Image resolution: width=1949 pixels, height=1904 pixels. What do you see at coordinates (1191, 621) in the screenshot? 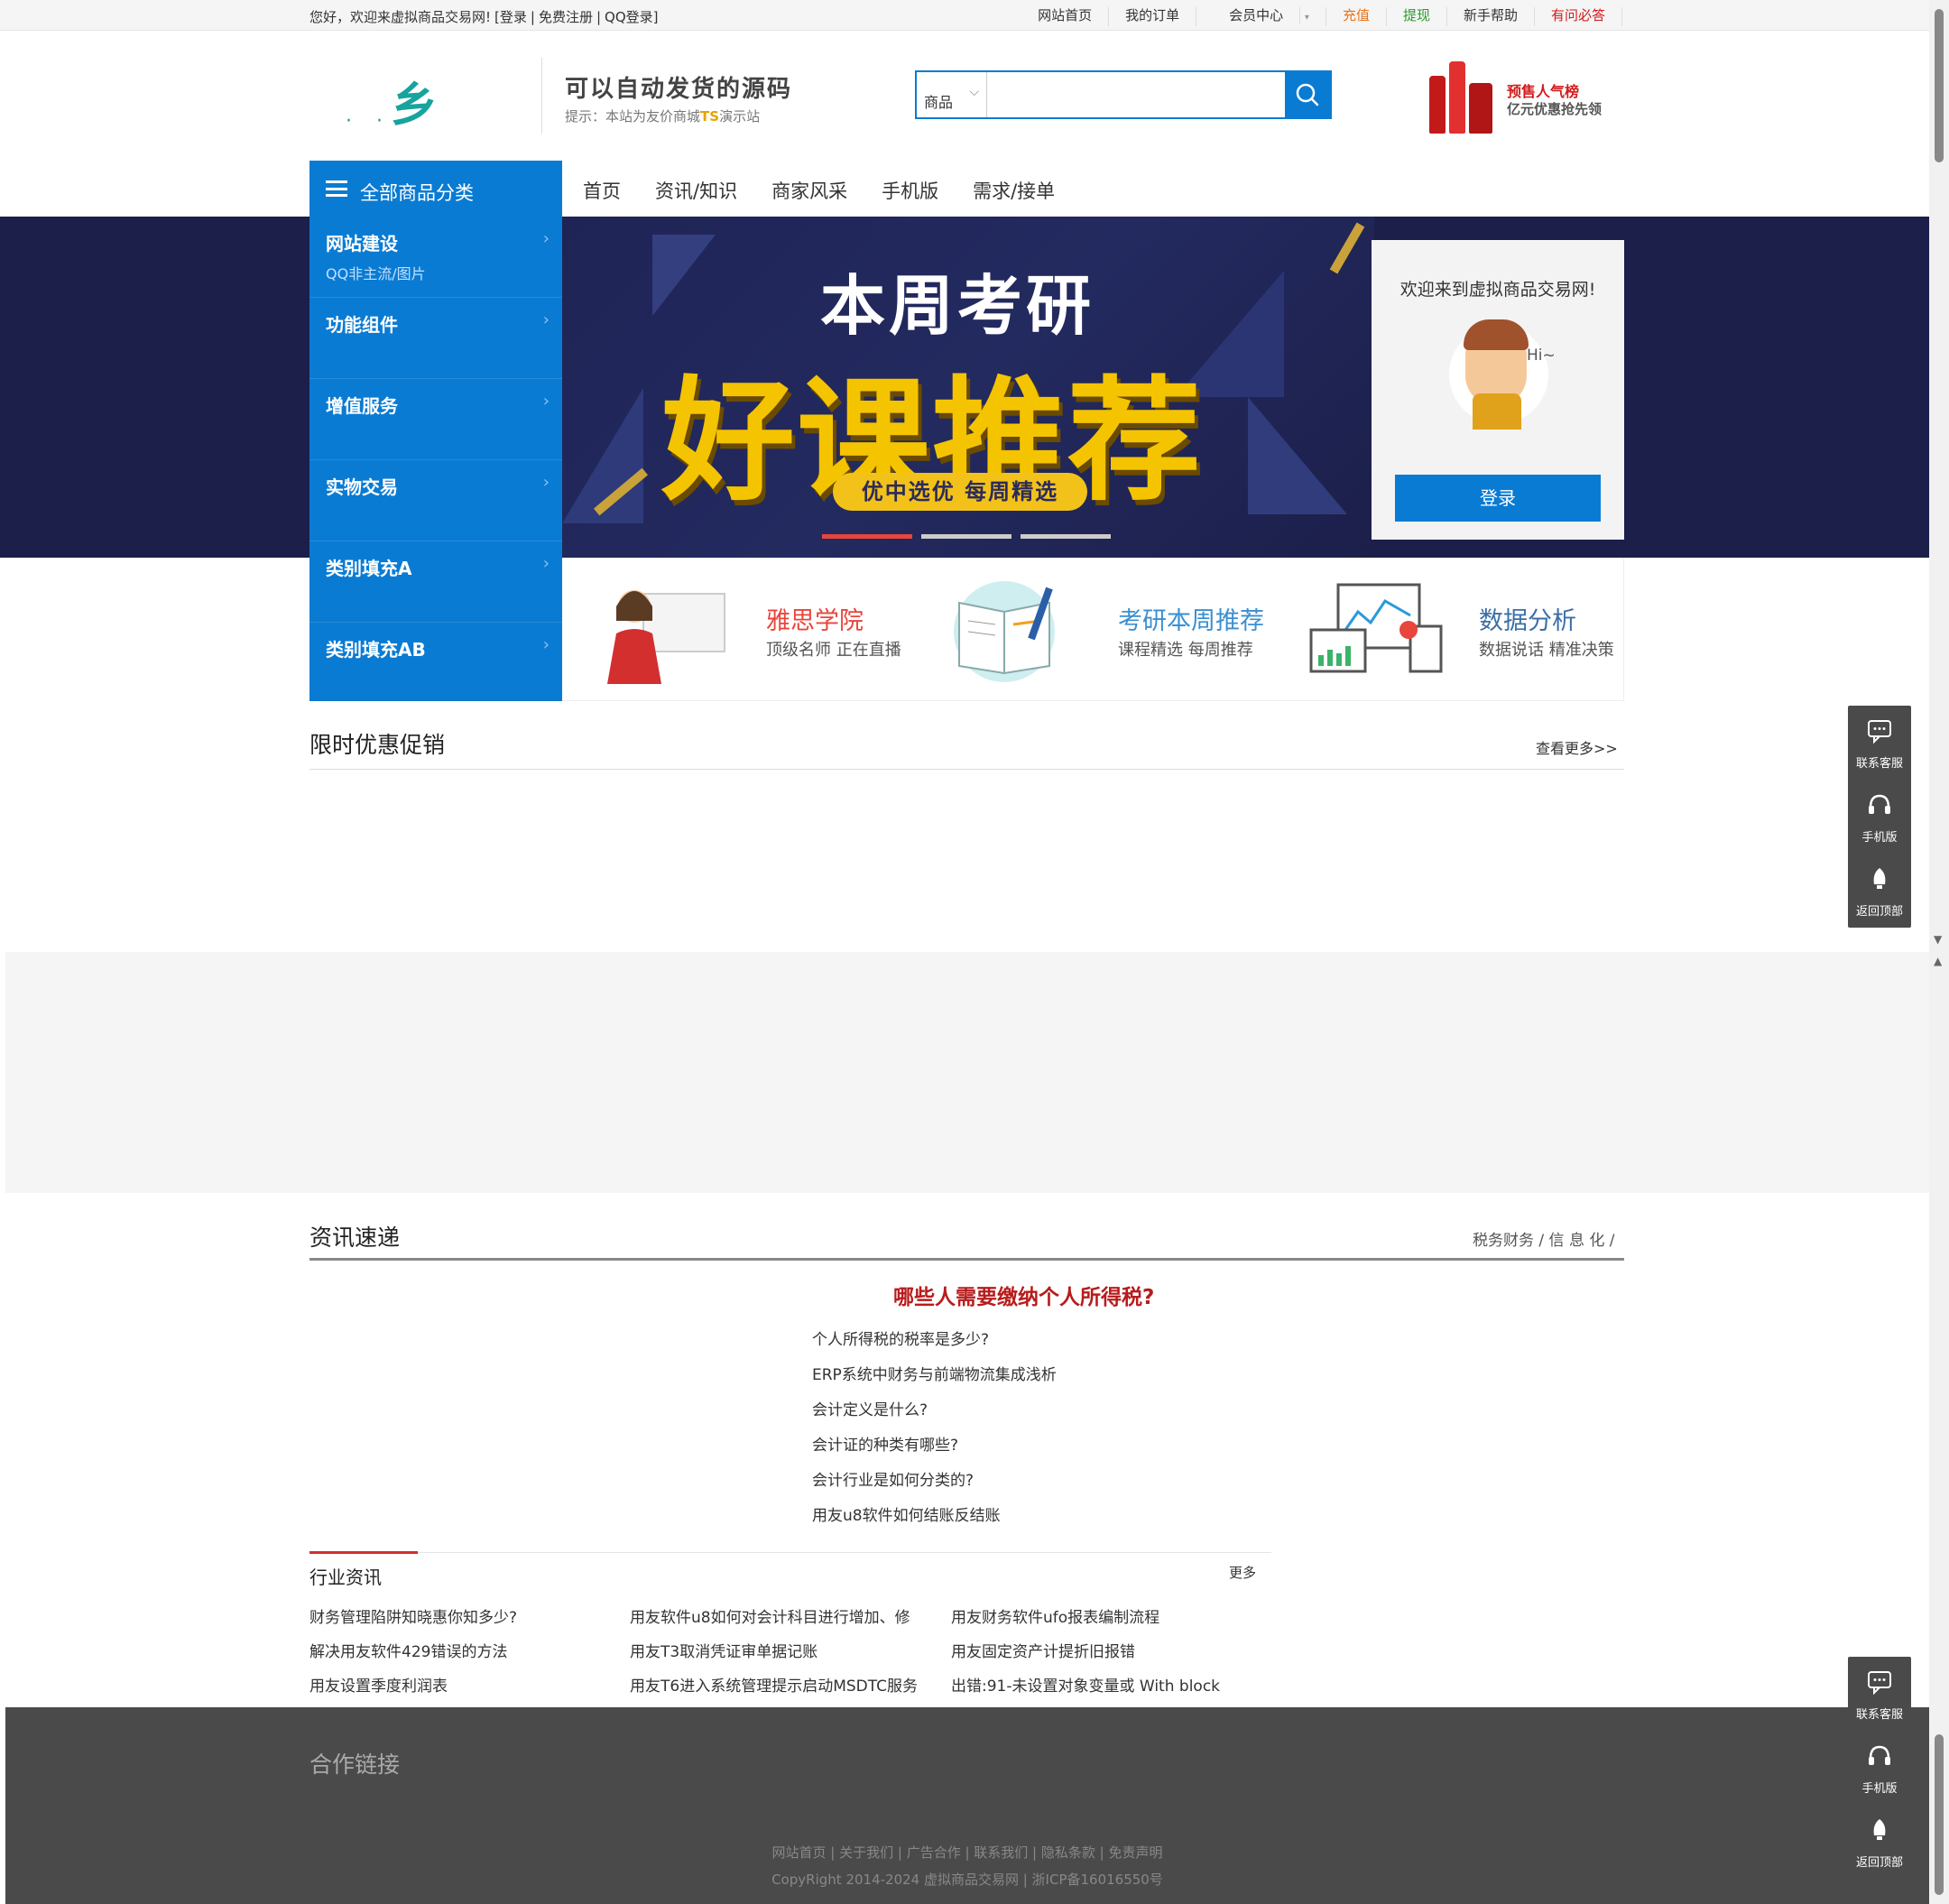
I see `feature-title: 考研本周推荐` at bounding box center [1191, 621].